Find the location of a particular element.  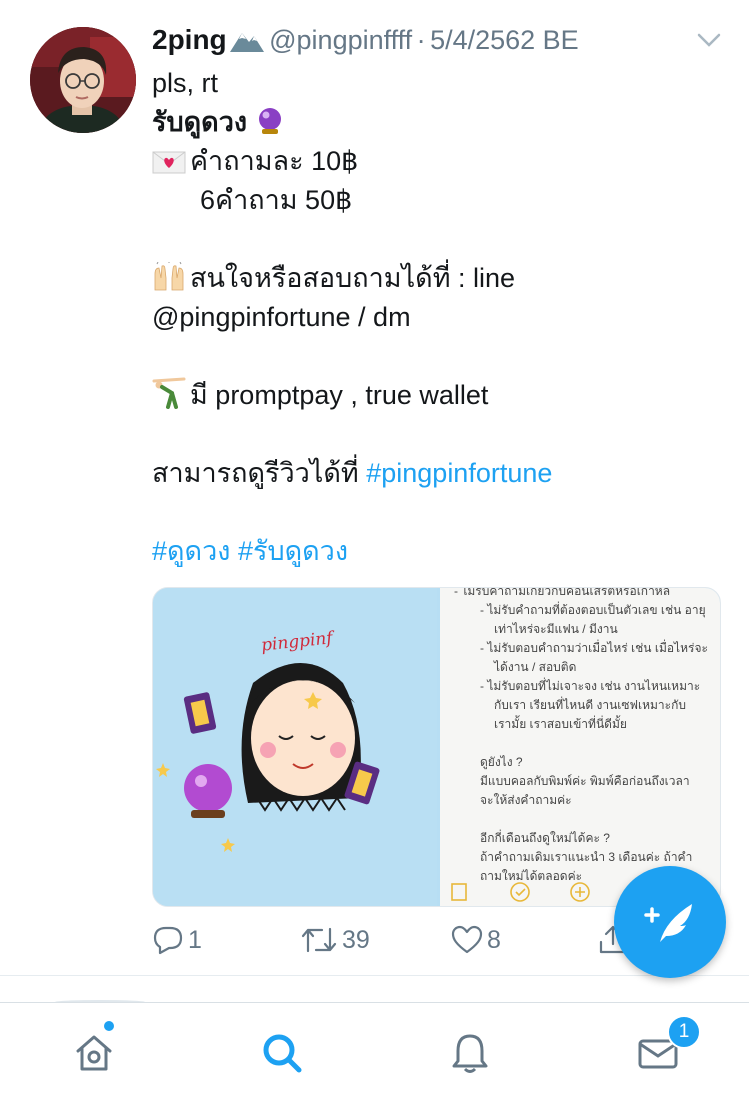

search-icon is located at coordinates (282, 1053).